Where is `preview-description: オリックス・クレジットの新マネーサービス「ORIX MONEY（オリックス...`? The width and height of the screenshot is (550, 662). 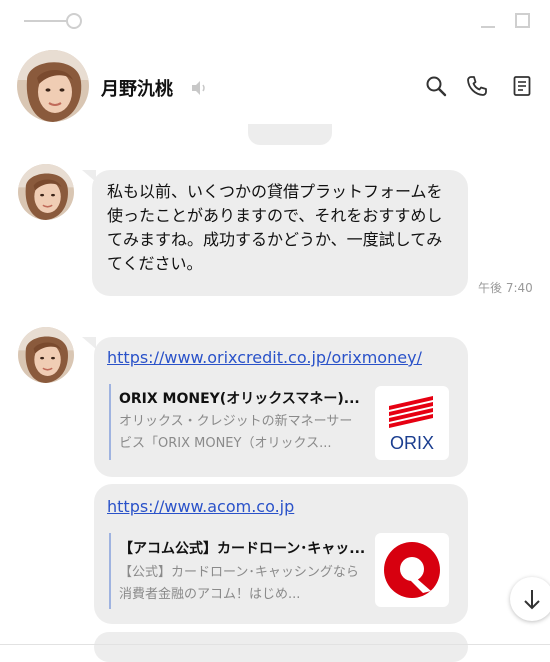
preview-description: オリックス・クレジットの新マネーサービス「ORIX MONEY（オリックス... is located at coordinates (236, 432).